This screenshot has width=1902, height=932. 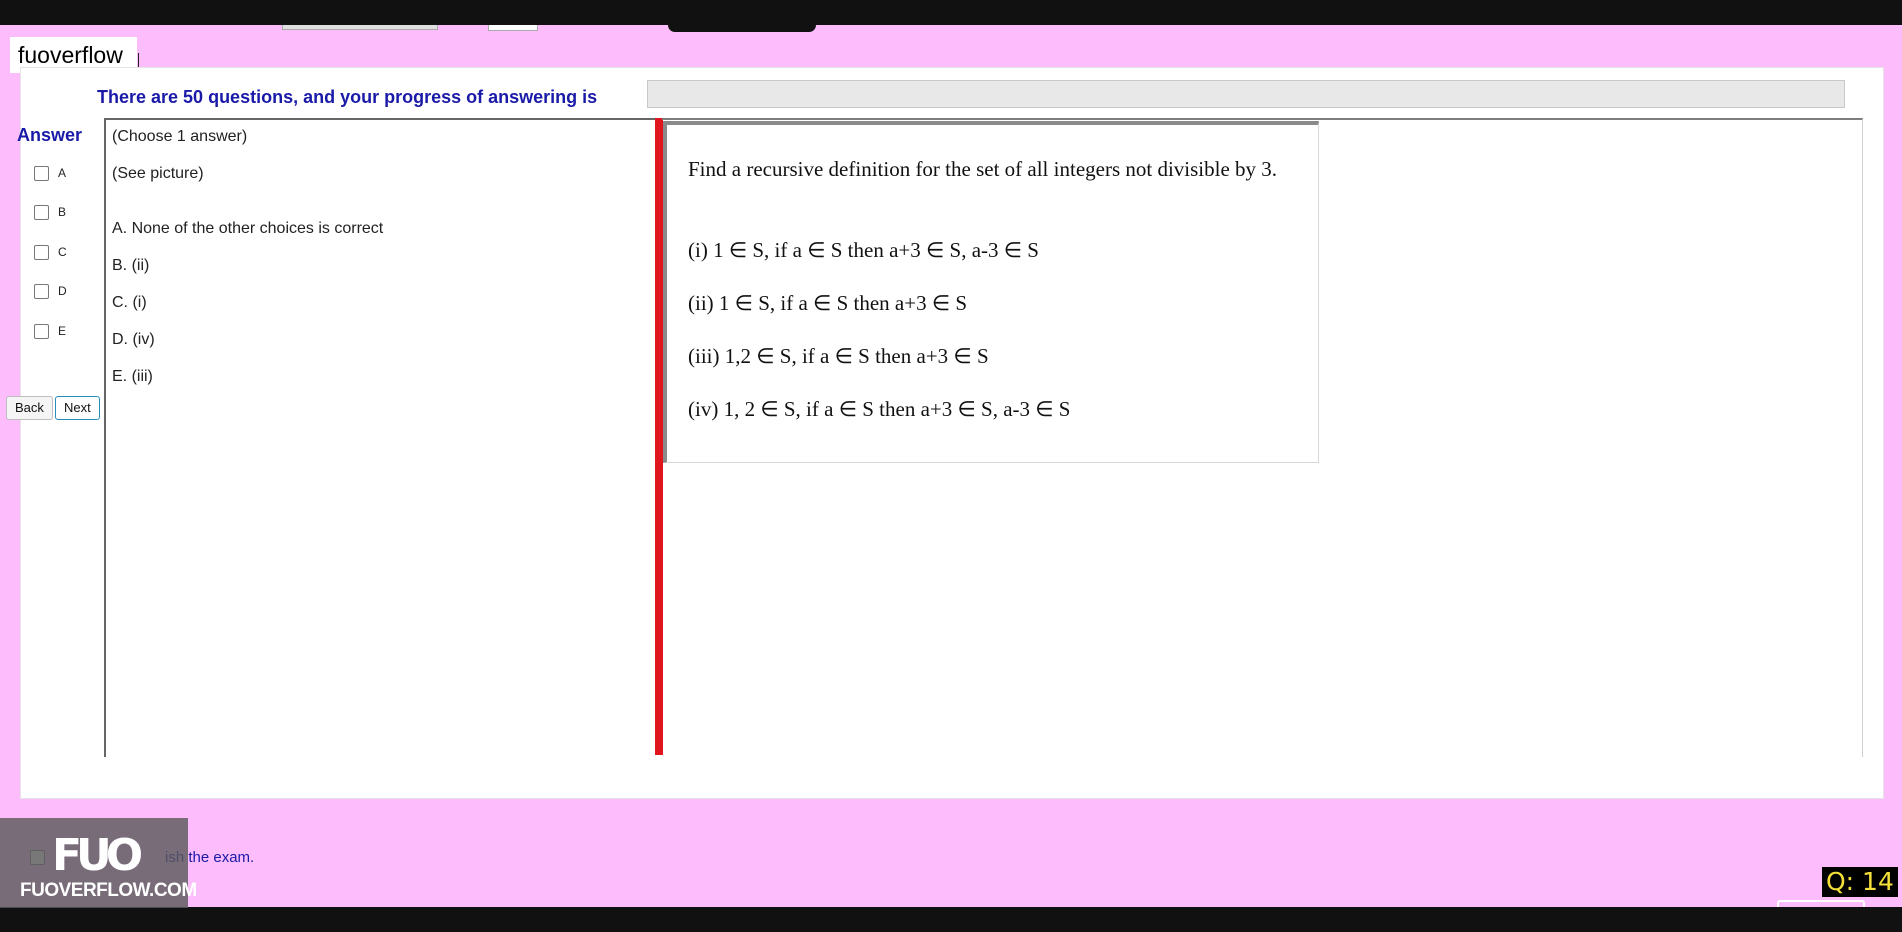 I want to click on checkbox-e, so click(x=41, y=331).